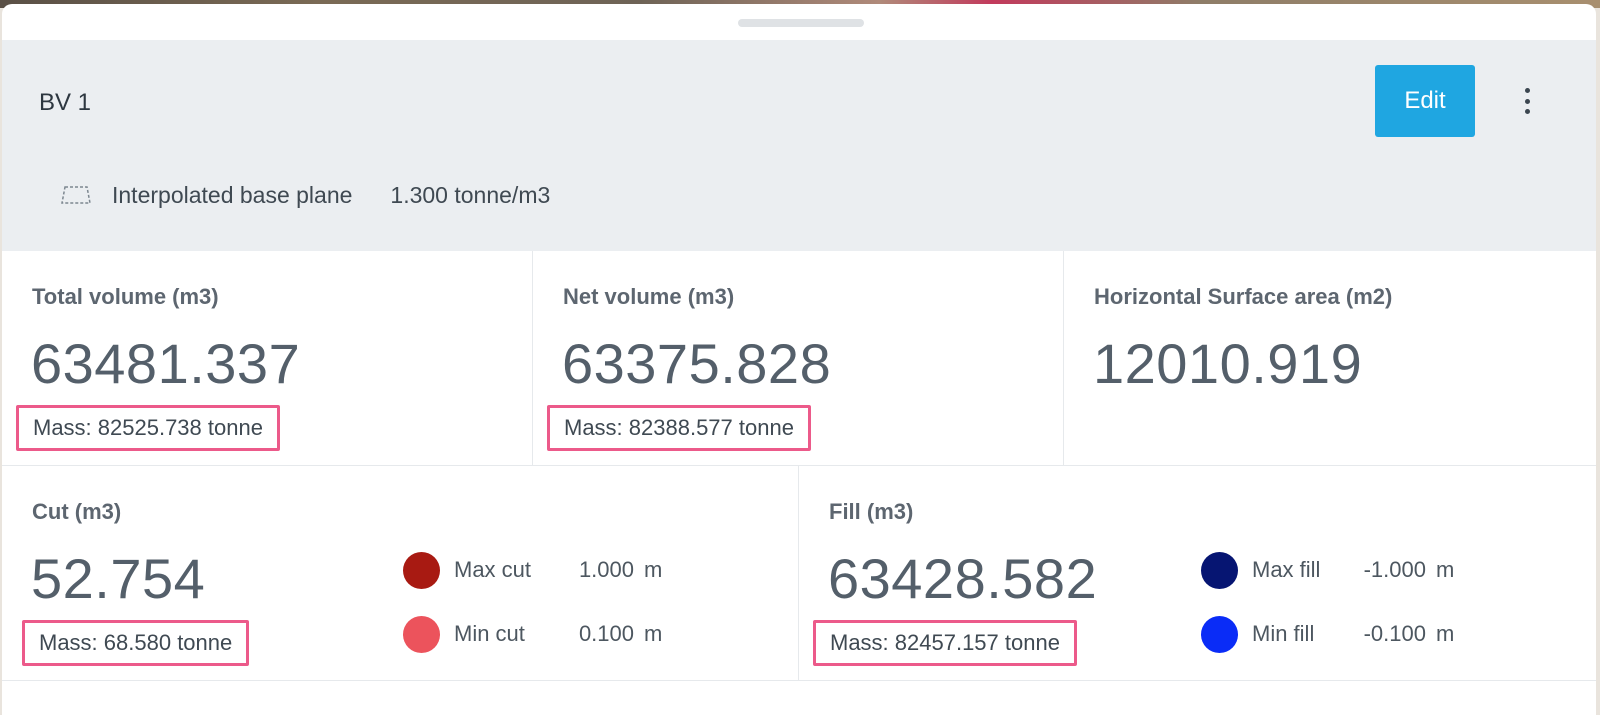 The height and width of the screenshot is (715, 1600). What do you see at coordinates (1327, 570) in the screenshot?
I see `max-fill-legend: Max fill -1.000 m` at bounding box center [1327, 570].